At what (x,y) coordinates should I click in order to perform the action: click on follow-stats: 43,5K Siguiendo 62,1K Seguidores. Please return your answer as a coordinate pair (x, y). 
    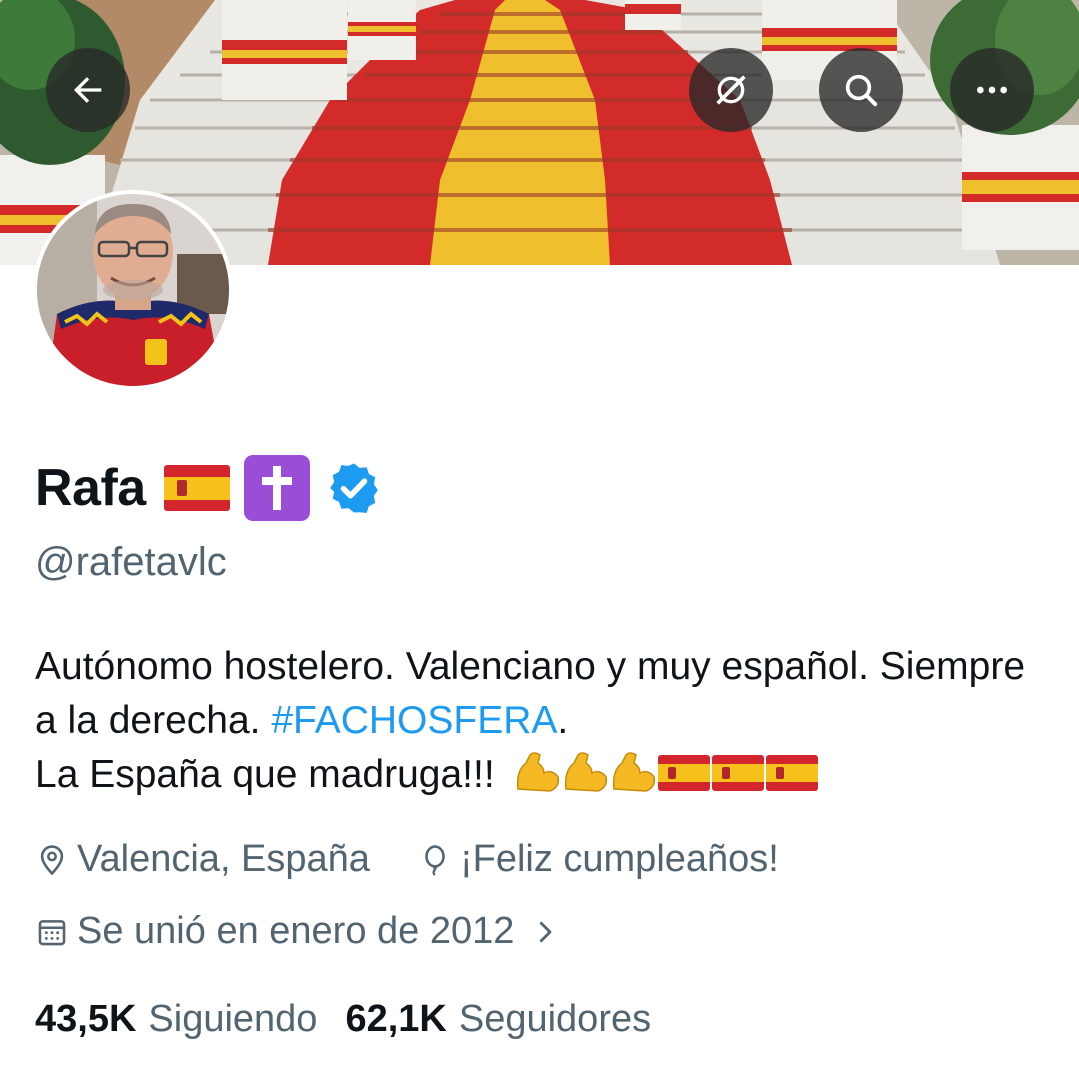
    Looking at the image, I should click on (357, 1019).